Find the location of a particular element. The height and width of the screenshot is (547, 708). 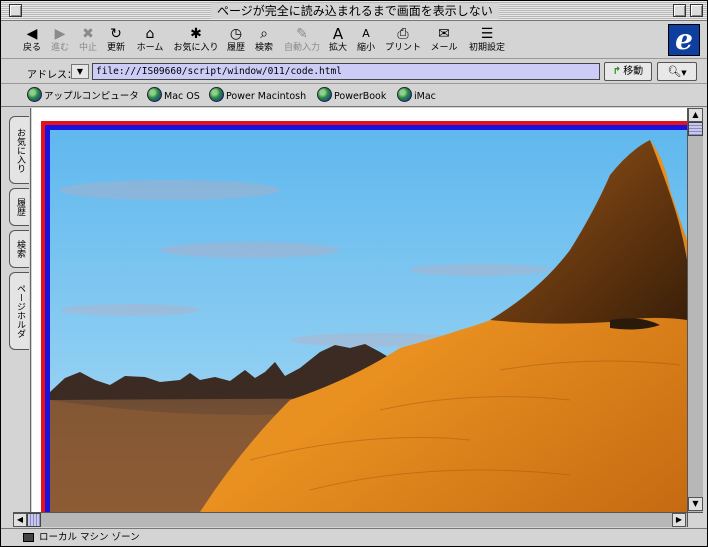

horizontal-scrollbar: ◀ ▶ is located at coordinates (350, 519).